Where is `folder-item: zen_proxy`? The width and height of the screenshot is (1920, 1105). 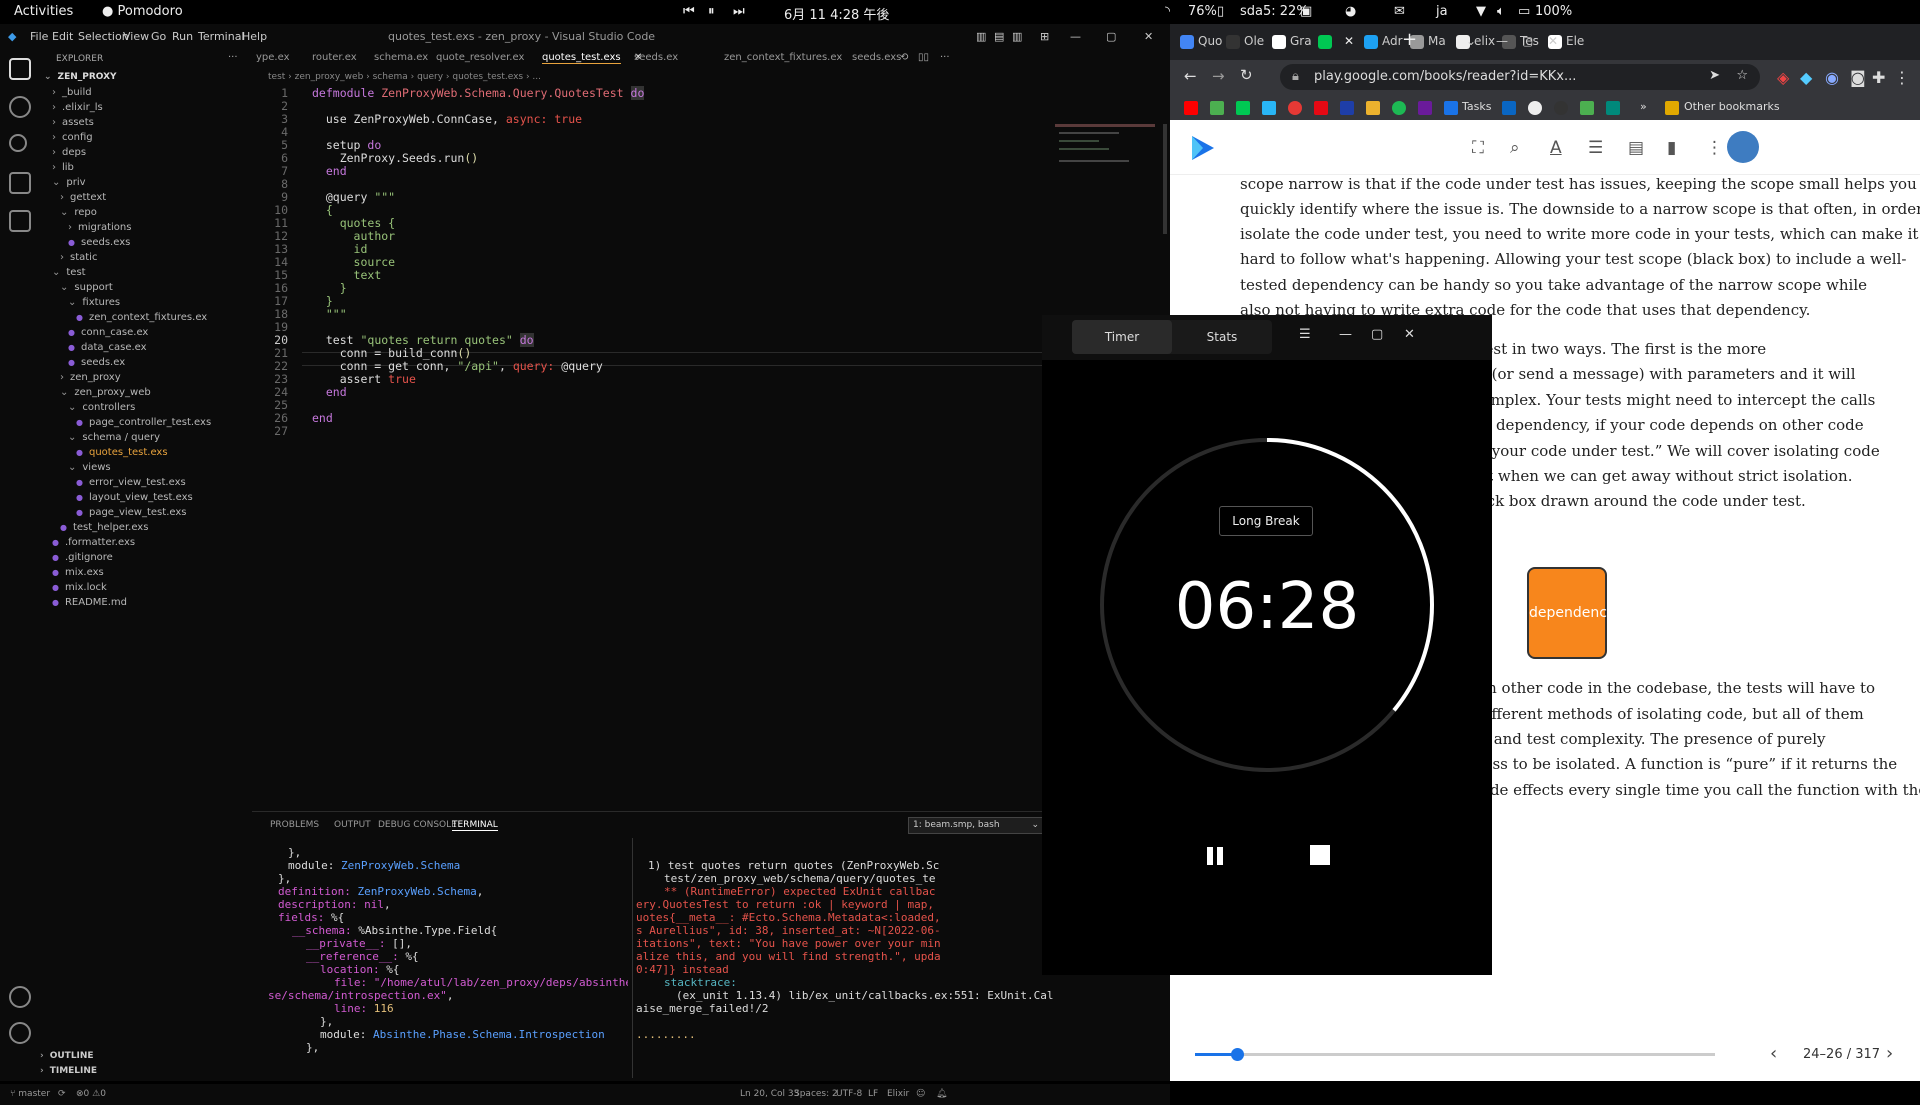 folder-item: zen_proxy is located at coordinates (90, 377).